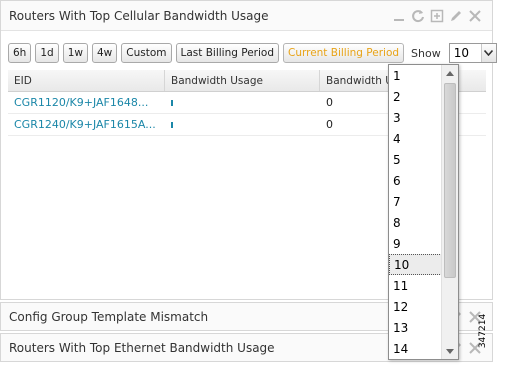 The width and height of the screenshot is (505, 370). Describe the element at coordinates (483, 331) in the screenshot. I see `figure-id-text: 347214` at that location.